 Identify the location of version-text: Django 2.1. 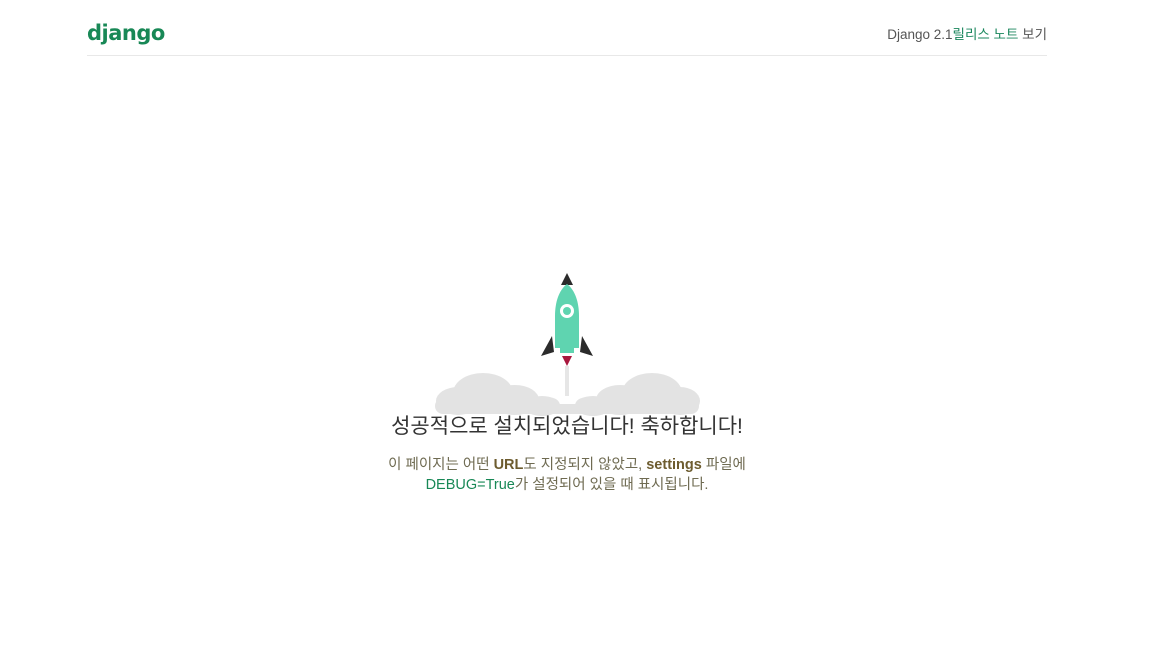
(920, 34).